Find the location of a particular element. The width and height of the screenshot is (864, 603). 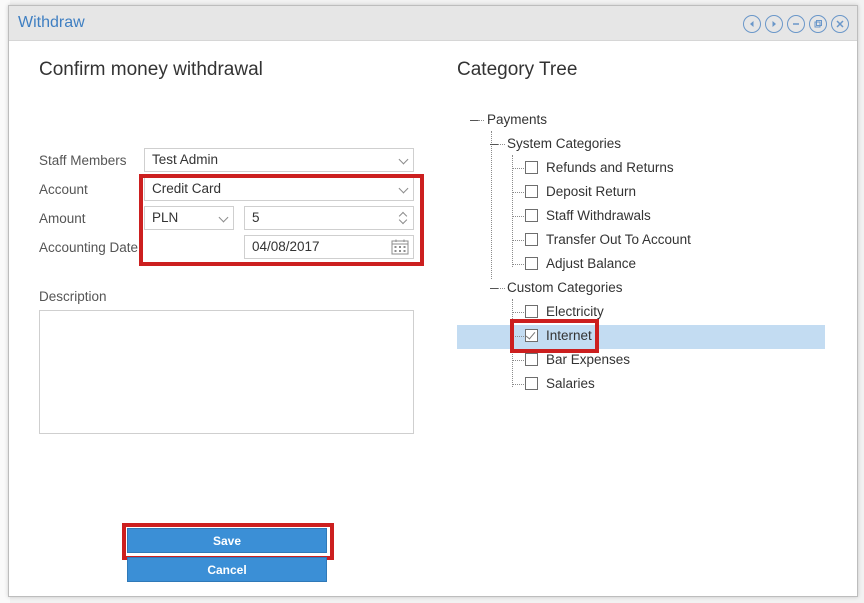

tree-item-adjust-balance: Adjust Balance is located at coordinates (591, 264).